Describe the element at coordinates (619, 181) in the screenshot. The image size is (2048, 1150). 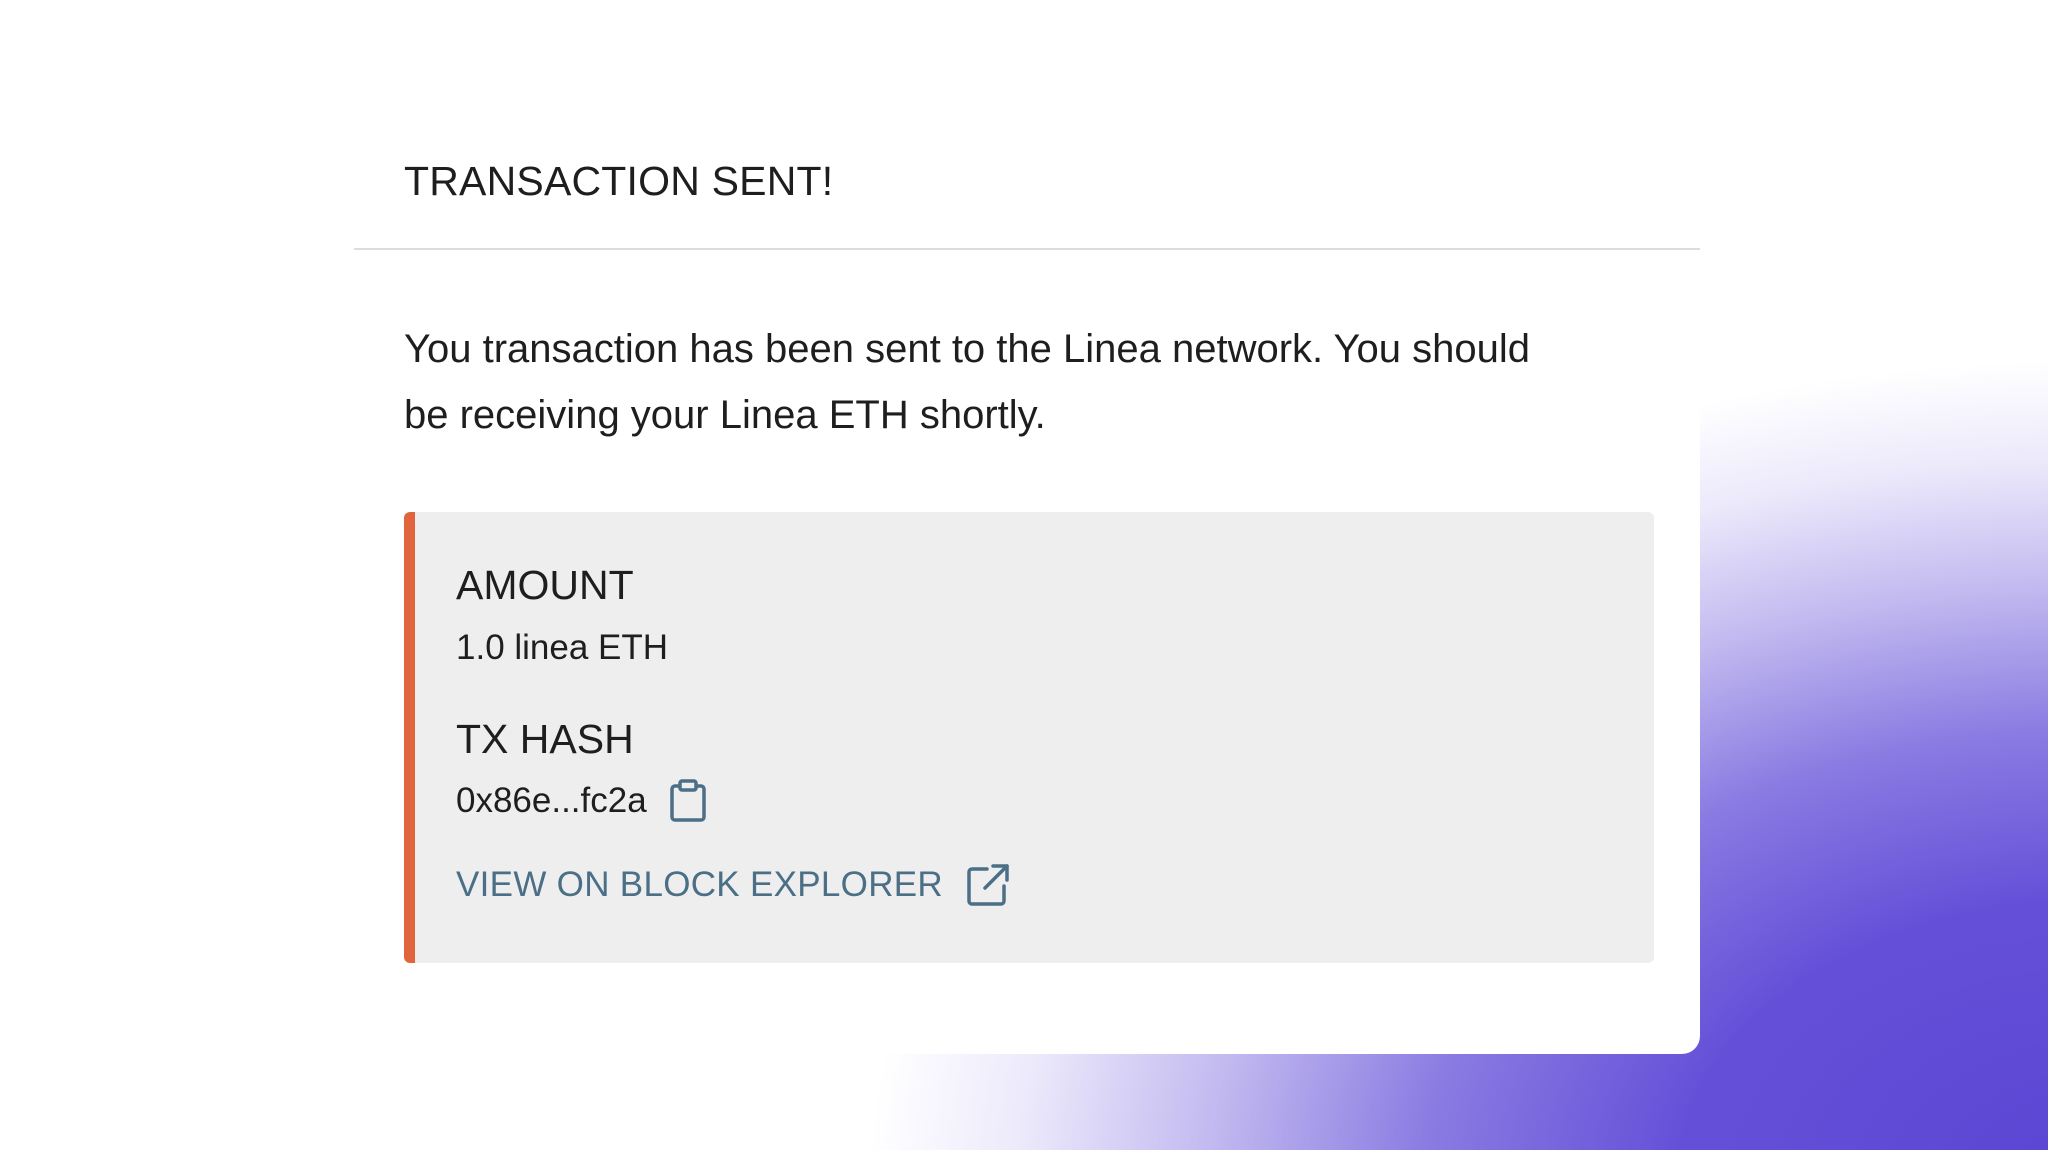
I see `modal-title: TRANSACTION SENT!` at that location.